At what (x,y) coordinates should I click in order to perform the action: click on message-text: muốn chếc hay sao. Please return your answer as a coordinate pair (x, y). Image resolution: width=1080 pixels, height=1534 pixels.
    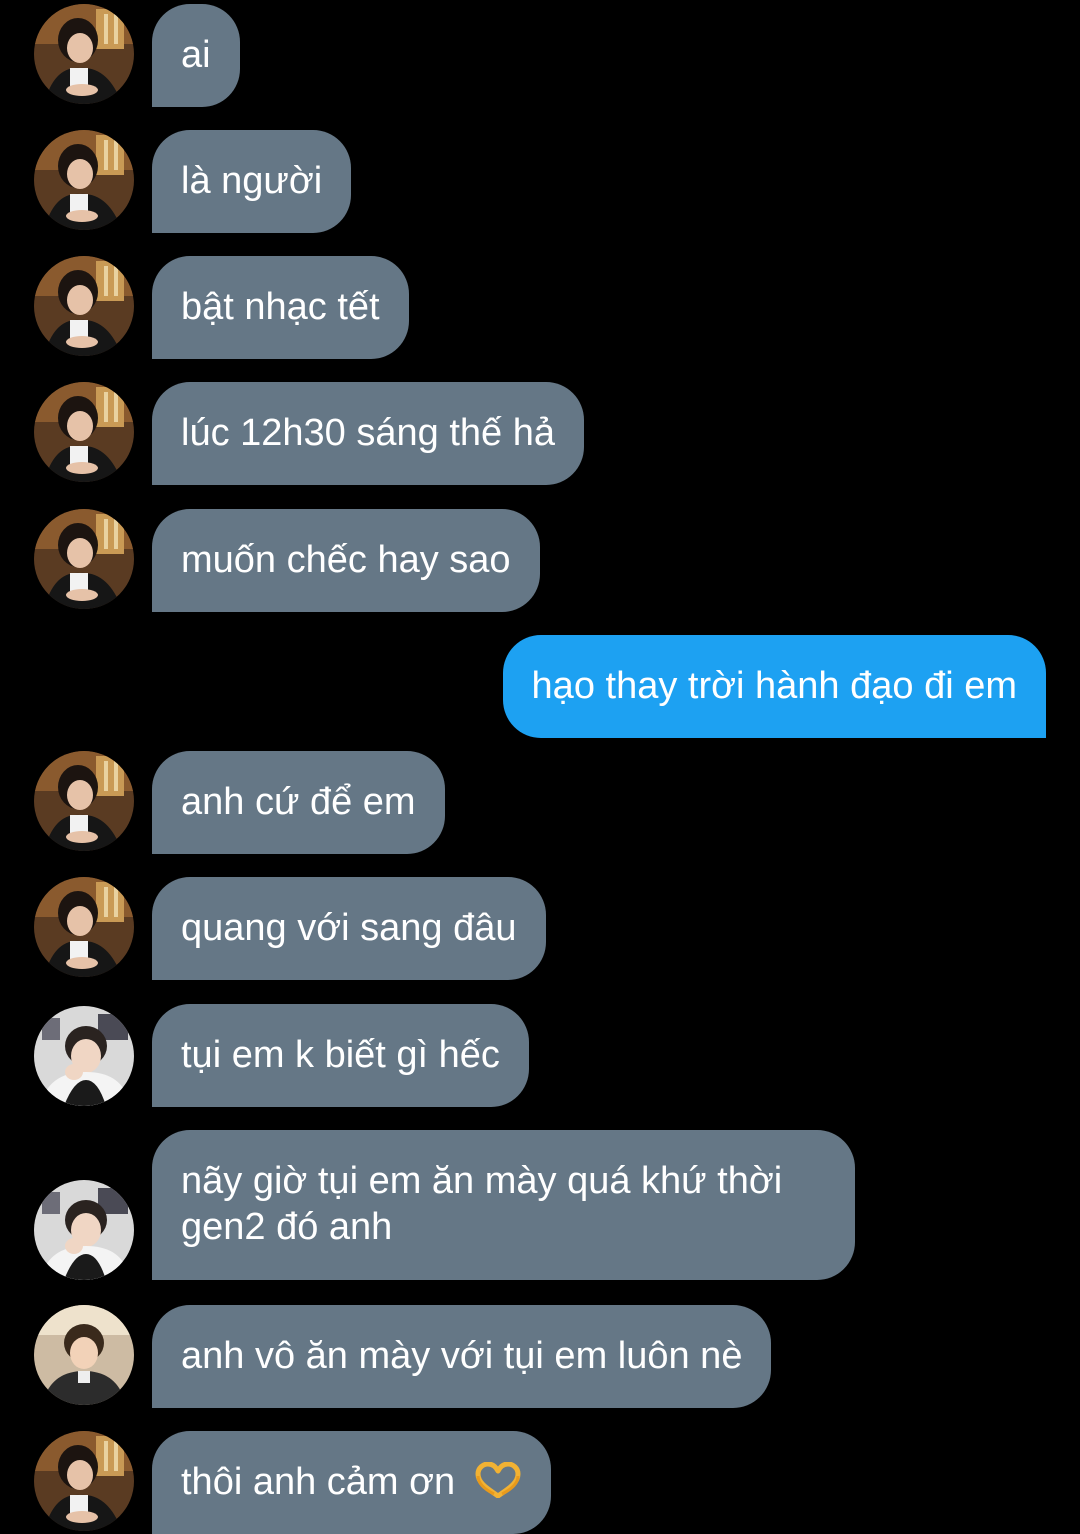
    Looking at the image, I should click on (346, 560).